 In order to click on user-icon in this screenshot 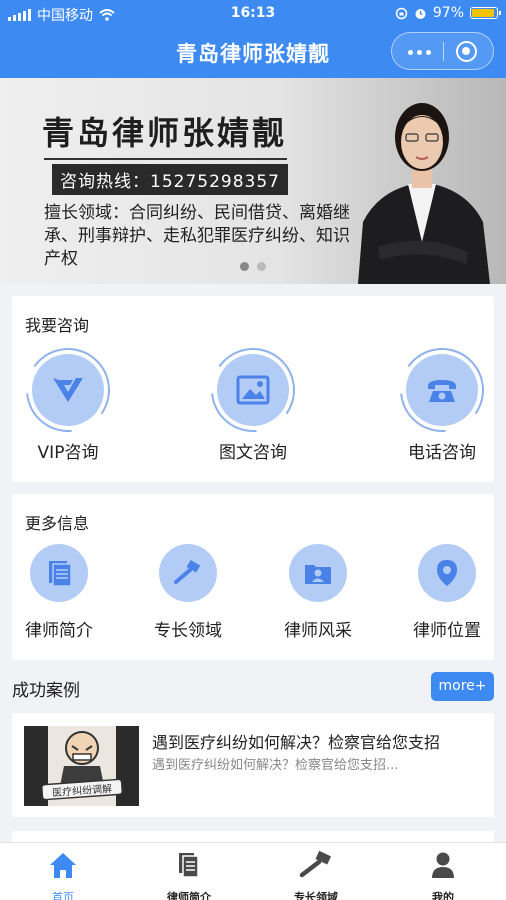, I will do `click(443, 865)`.